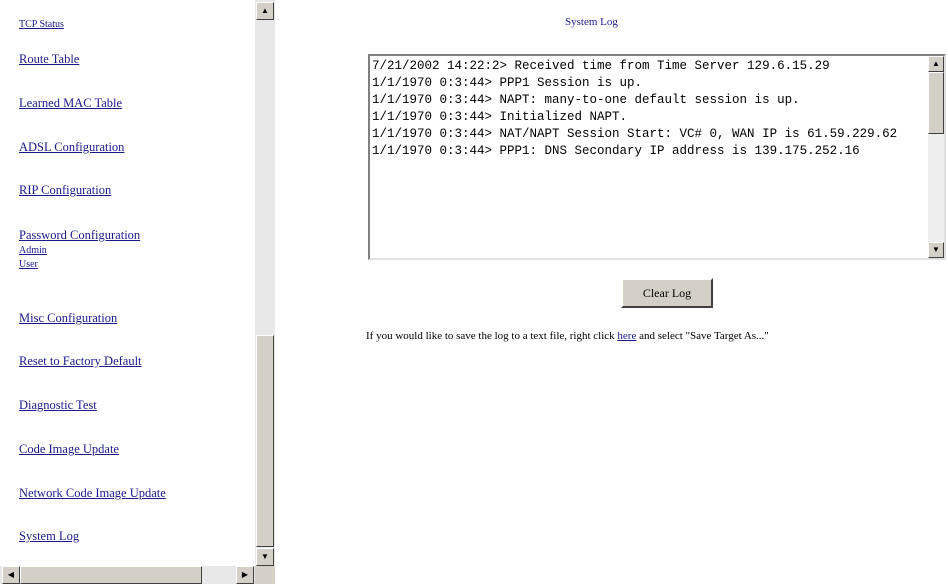 This screenshot has width=948, height=584. Describe the element at coordinates (265, 557) in the screenshot. I see `scroll-down-arrow-icon: ▼` at that location.